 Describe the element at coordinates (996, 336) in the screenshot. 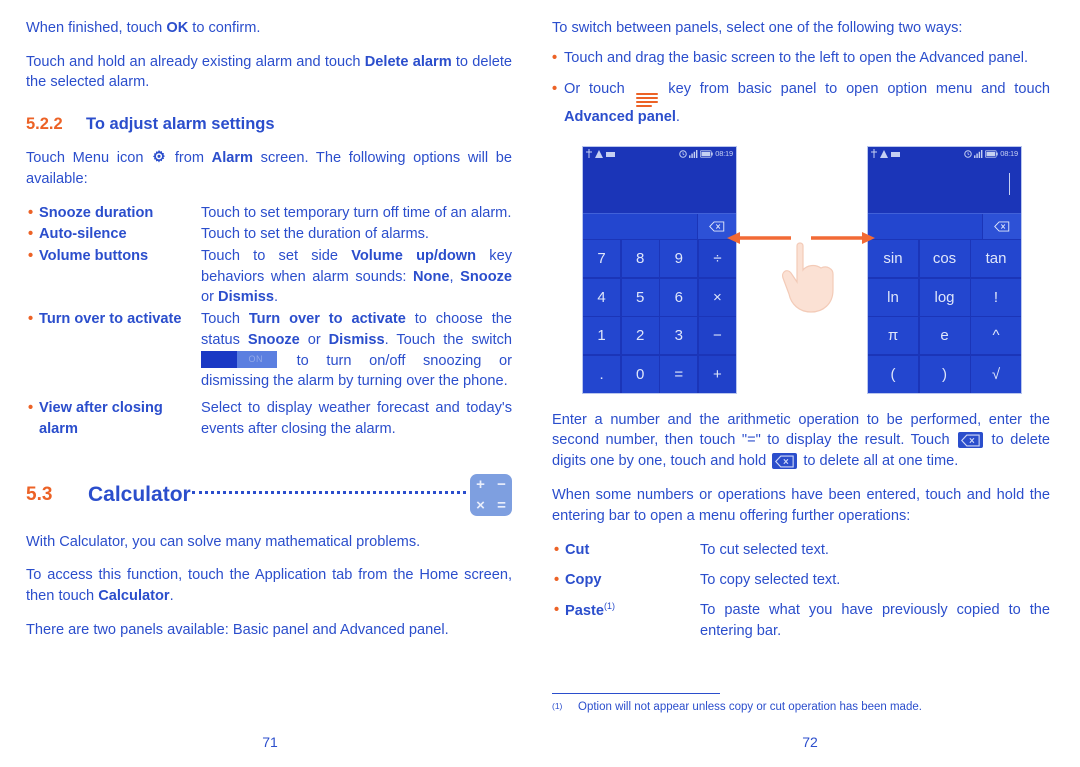

I see `key-power: ^` at that location.